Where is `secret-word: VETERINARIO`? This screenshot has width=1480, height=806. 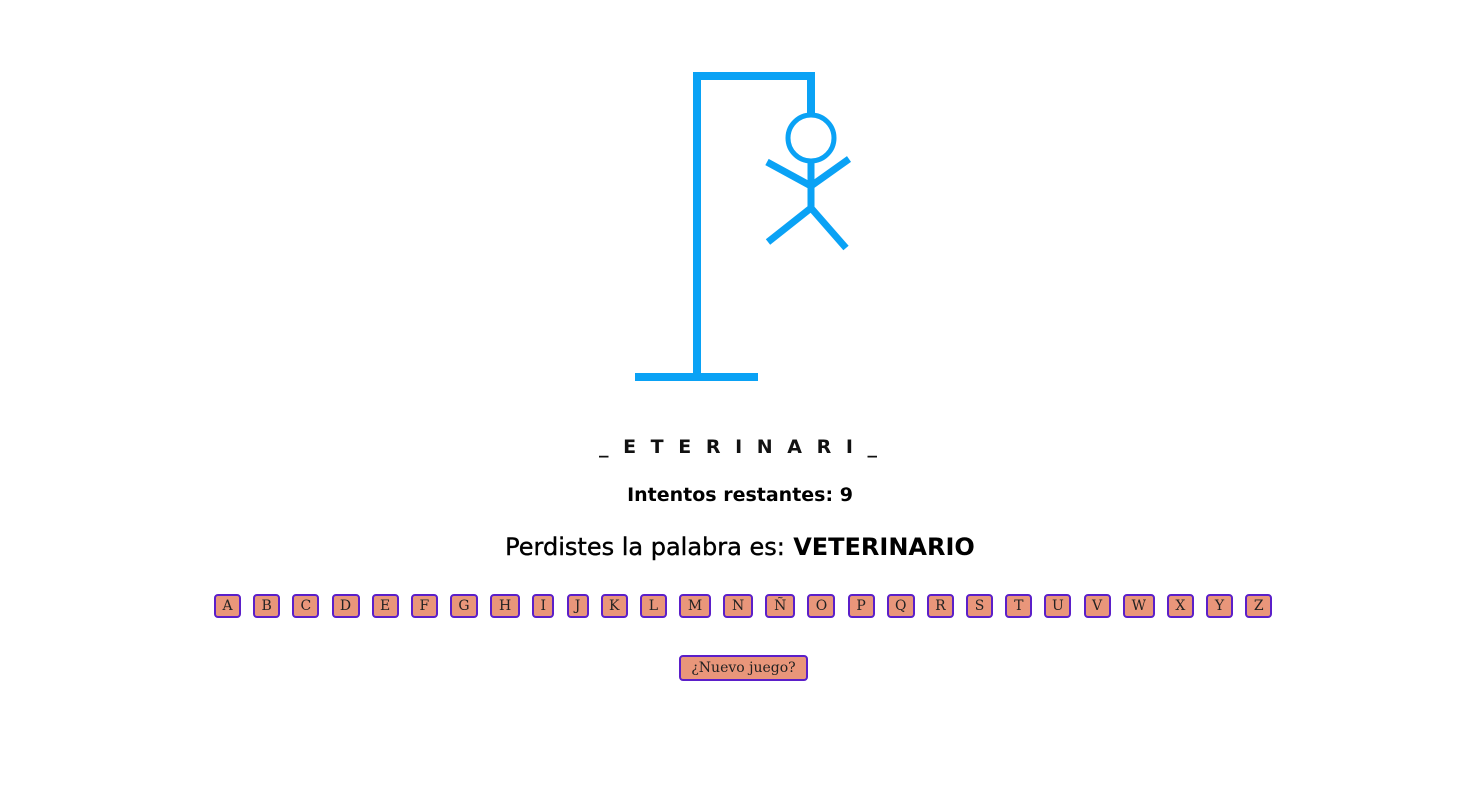
secret-word: VETERINARIO is located at coordinates (884, 547).